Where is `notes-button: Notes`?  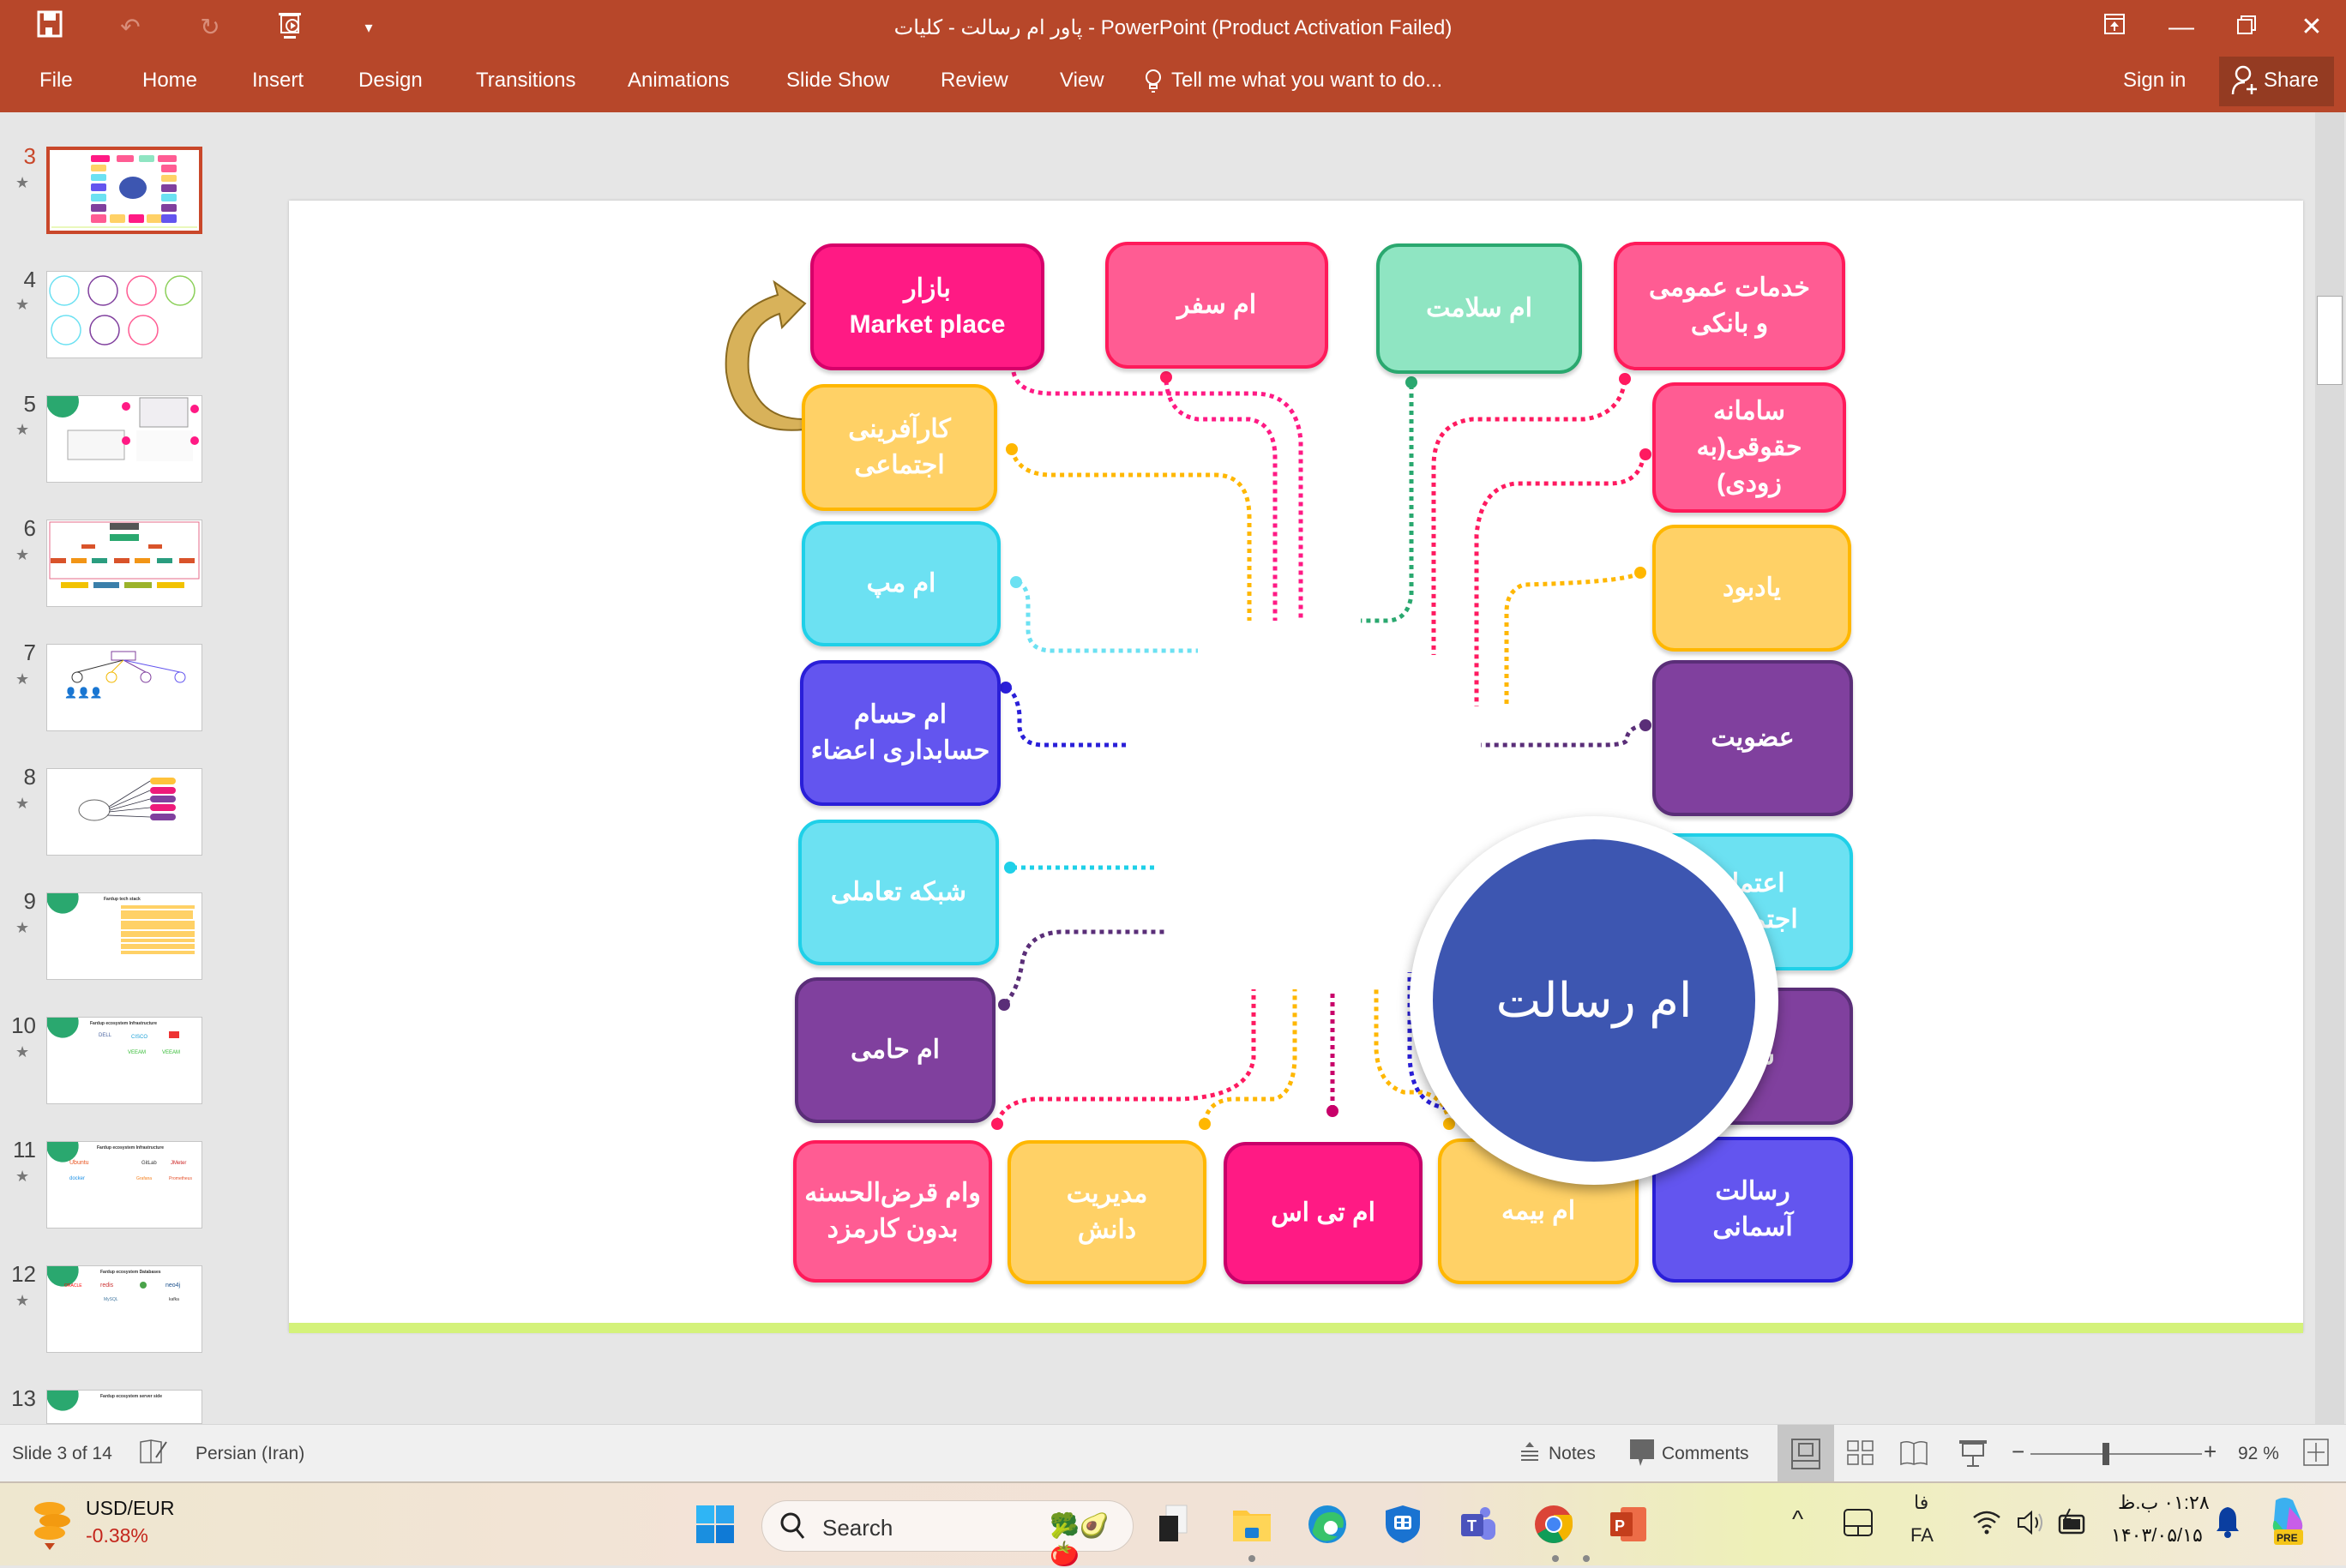
notes-button: Notes is located at coordinates (1572, 1454).